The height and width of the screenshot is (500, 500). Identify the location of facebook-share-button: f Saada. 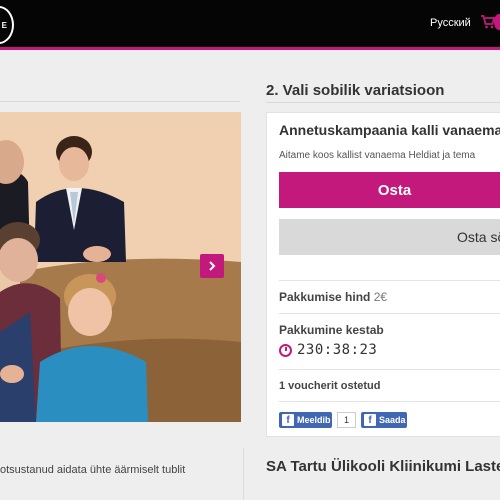
(384, 420).